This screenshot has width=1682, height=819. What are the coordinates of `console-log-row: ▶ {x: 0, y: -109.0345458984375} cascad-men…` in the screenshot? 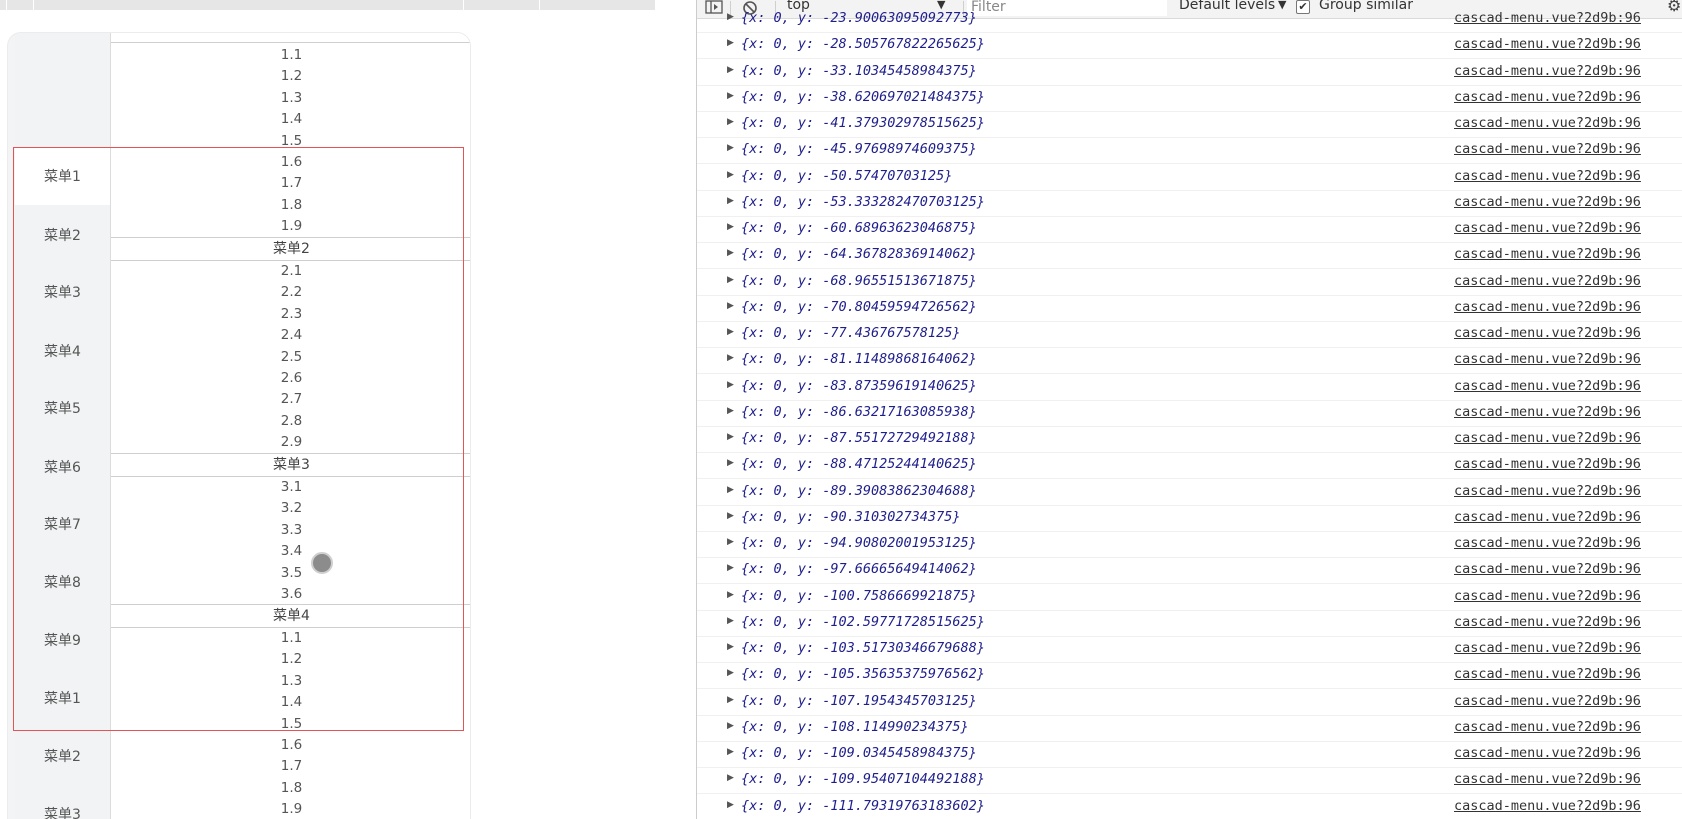 It's located at (1189, 754).